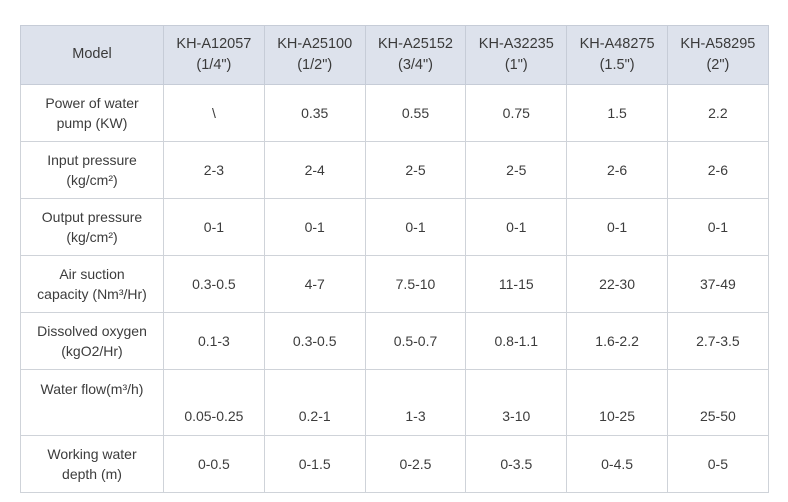 The width and height of the screenshot is (788, 502). I want to click on cell-value: 0.55, so click(415, 113).